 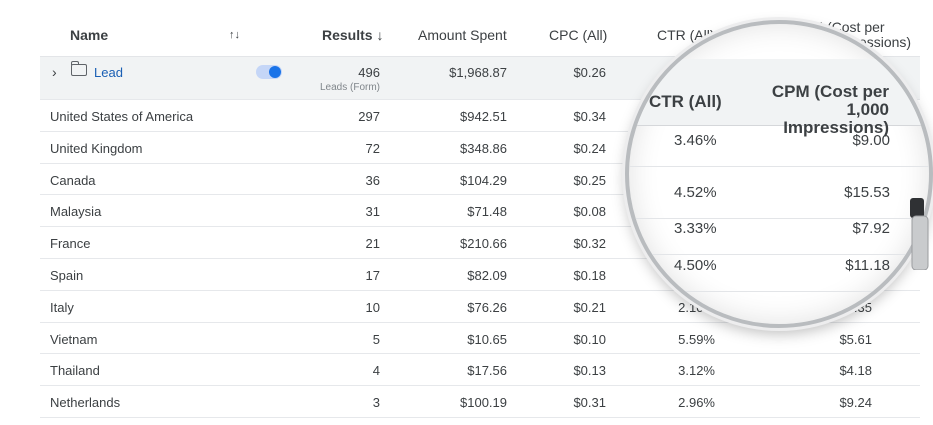 I want to click on lead-toggle, so click(x=269, y=72).